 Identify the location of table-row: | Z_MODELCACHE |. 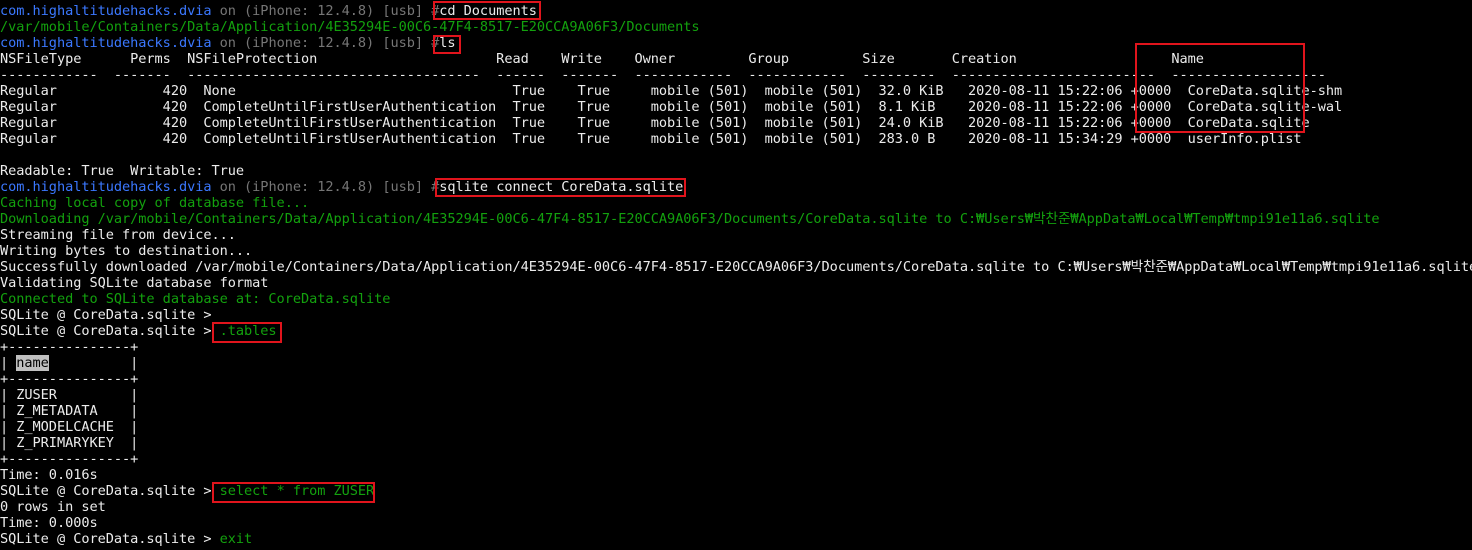
(69, 427).